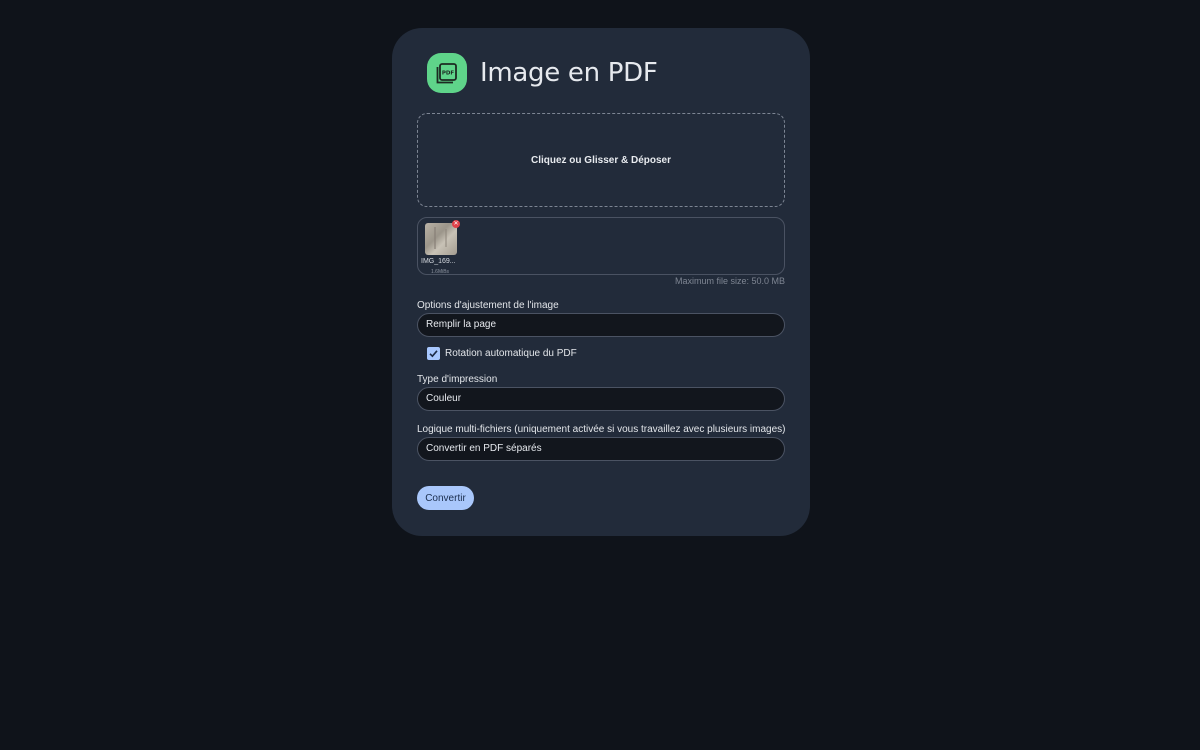  Describe the element at coordinates (729, 281) in the screenshot. I see `max-file-size-note: Maximum file size: 50.0 MB` at that location.